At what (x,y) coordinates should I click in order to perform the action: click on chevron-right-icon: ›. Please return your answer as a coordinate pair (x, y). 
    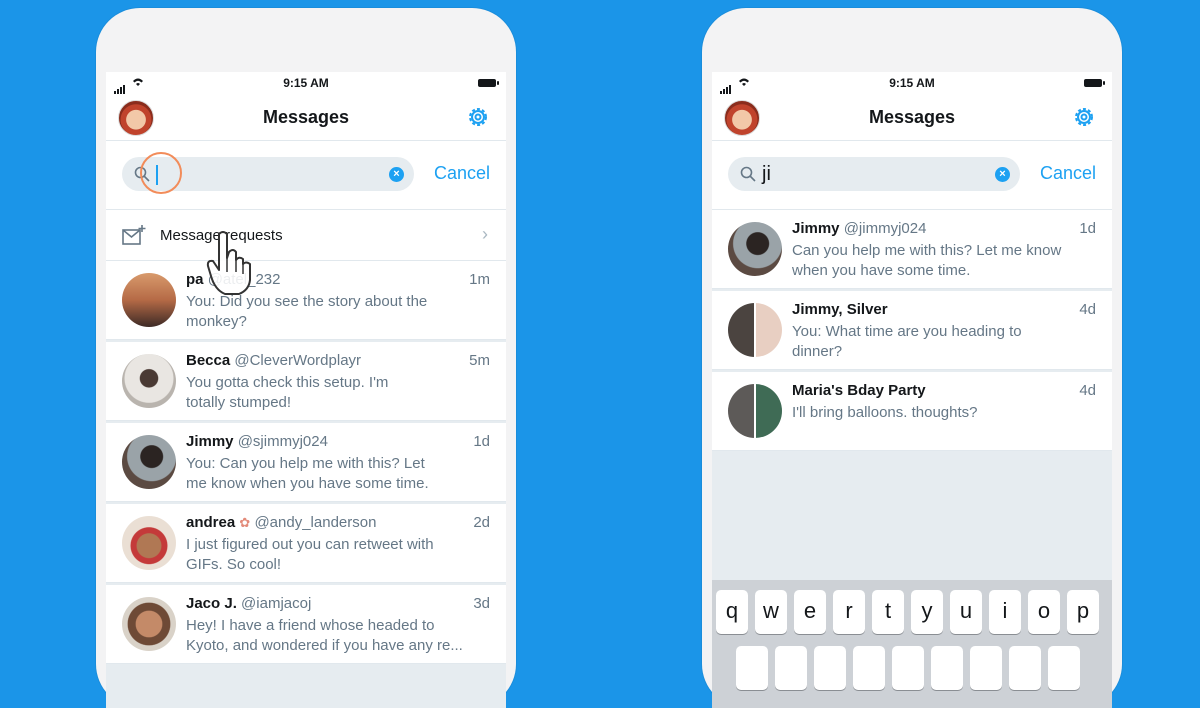
    Looking at the image, I should click on (485, 234).